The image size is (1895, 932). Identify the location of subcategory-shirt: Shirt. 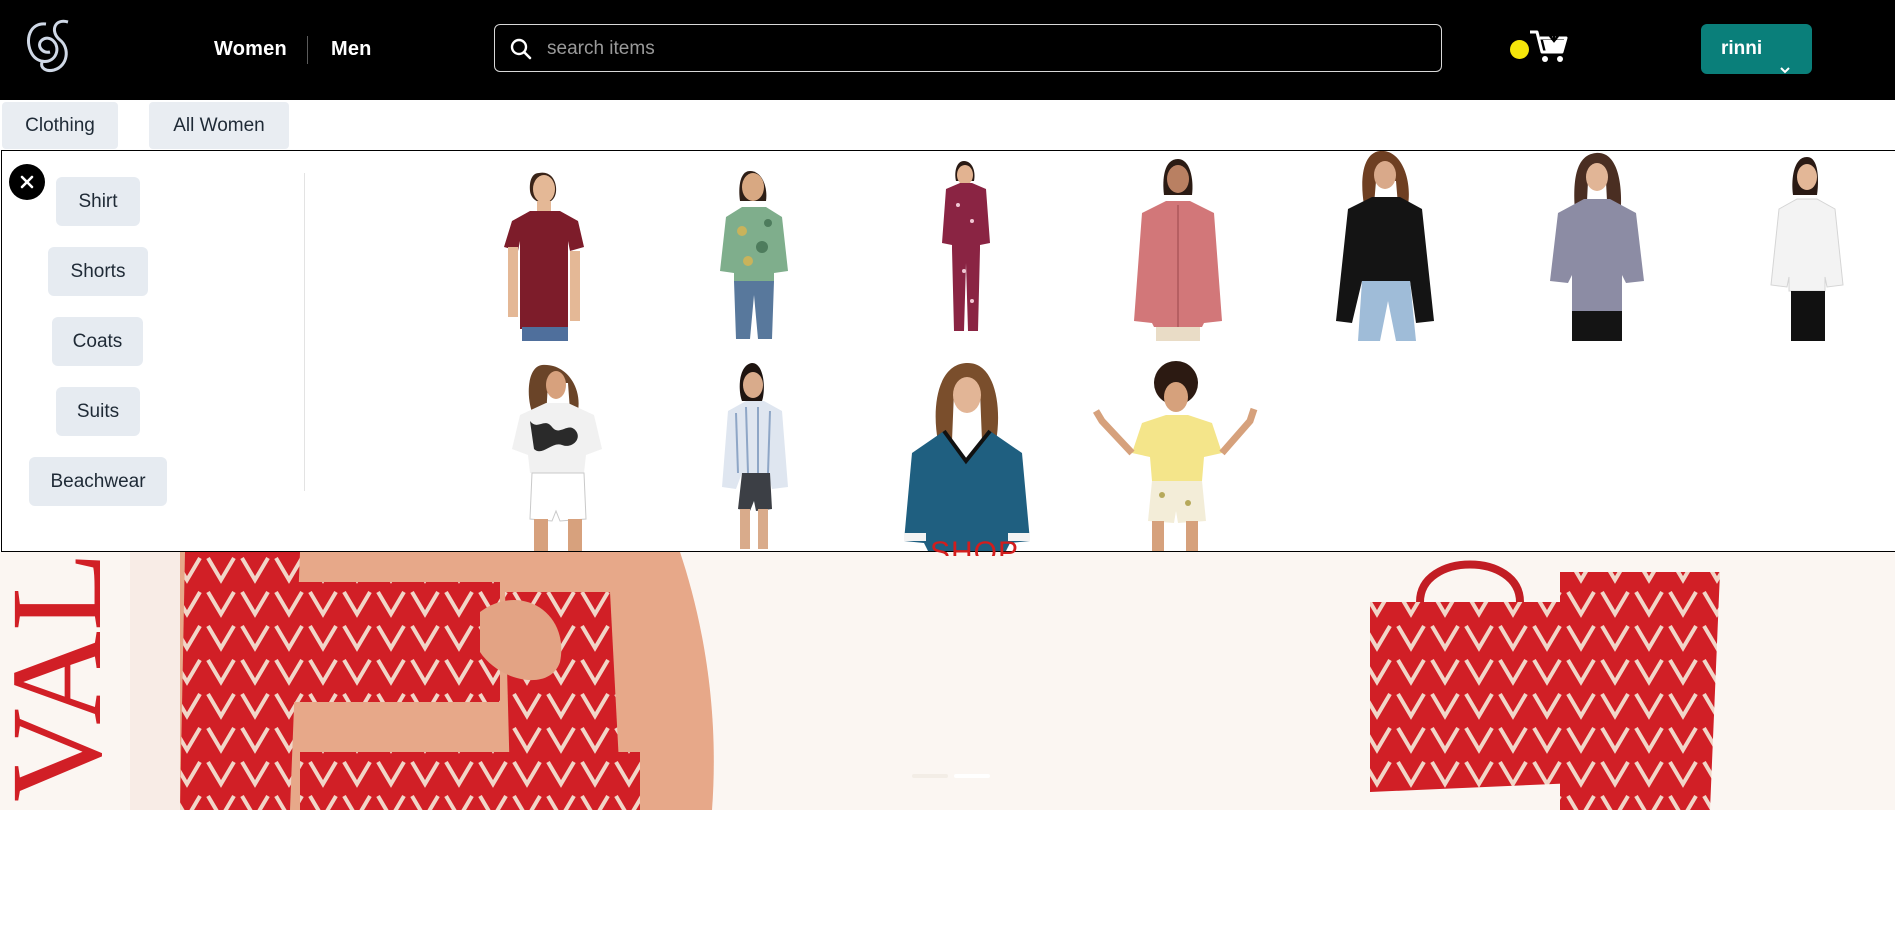
(98, 201).